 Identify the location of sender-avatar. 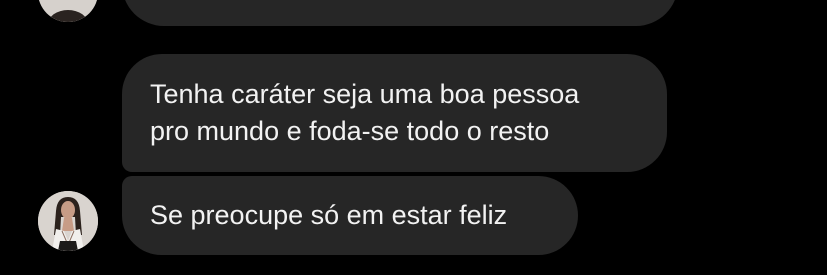
(68, 221).